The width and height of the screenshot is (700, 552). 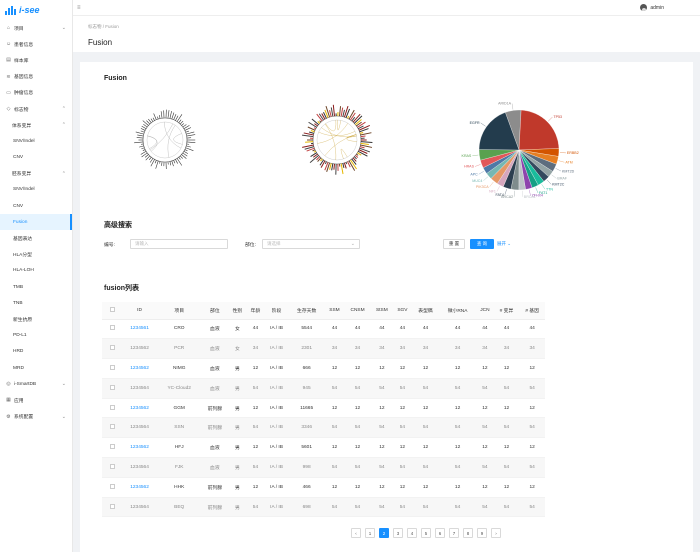 I want to click on page-button: 5, so click(x=426, y=533).